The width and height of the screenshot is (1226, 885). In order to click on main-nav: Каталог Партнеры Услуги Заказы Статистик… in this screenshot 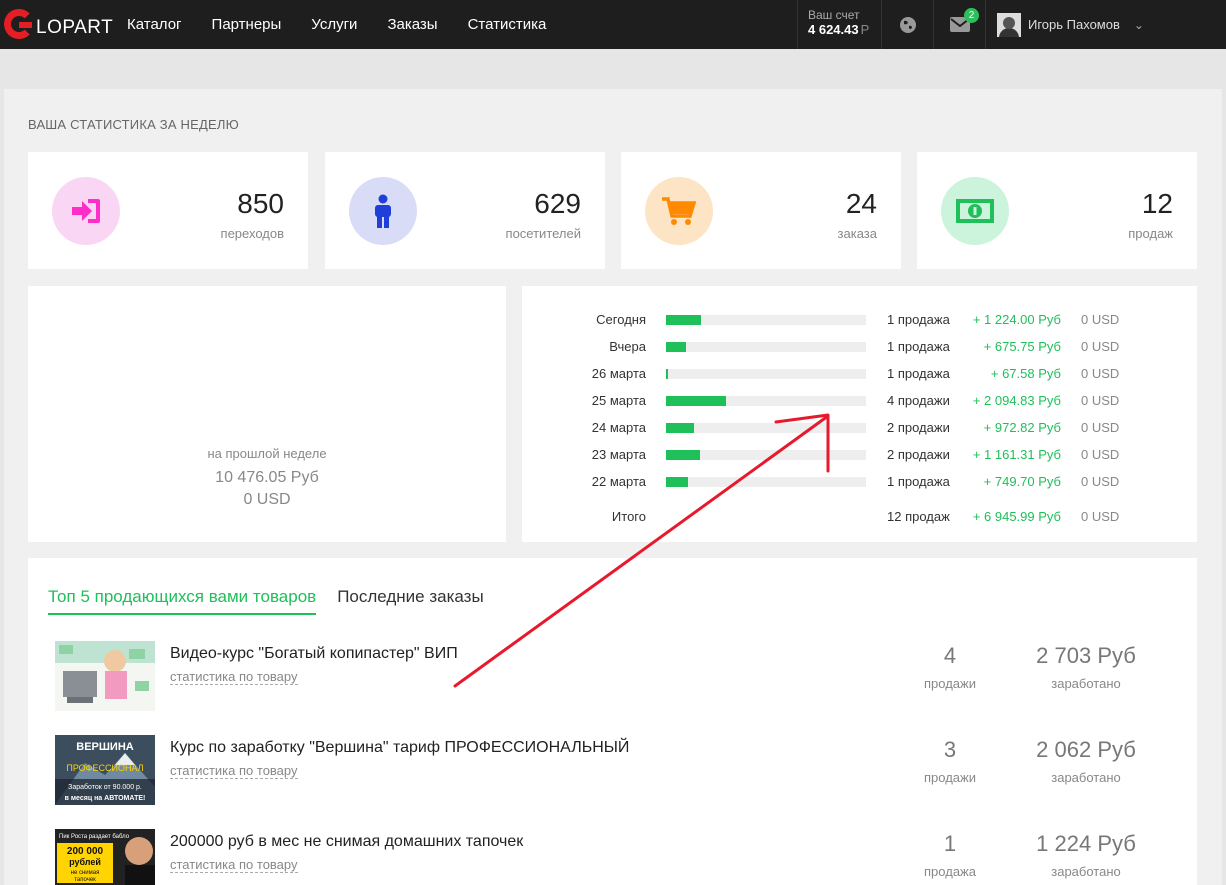, I will do `click(351, 24)`.